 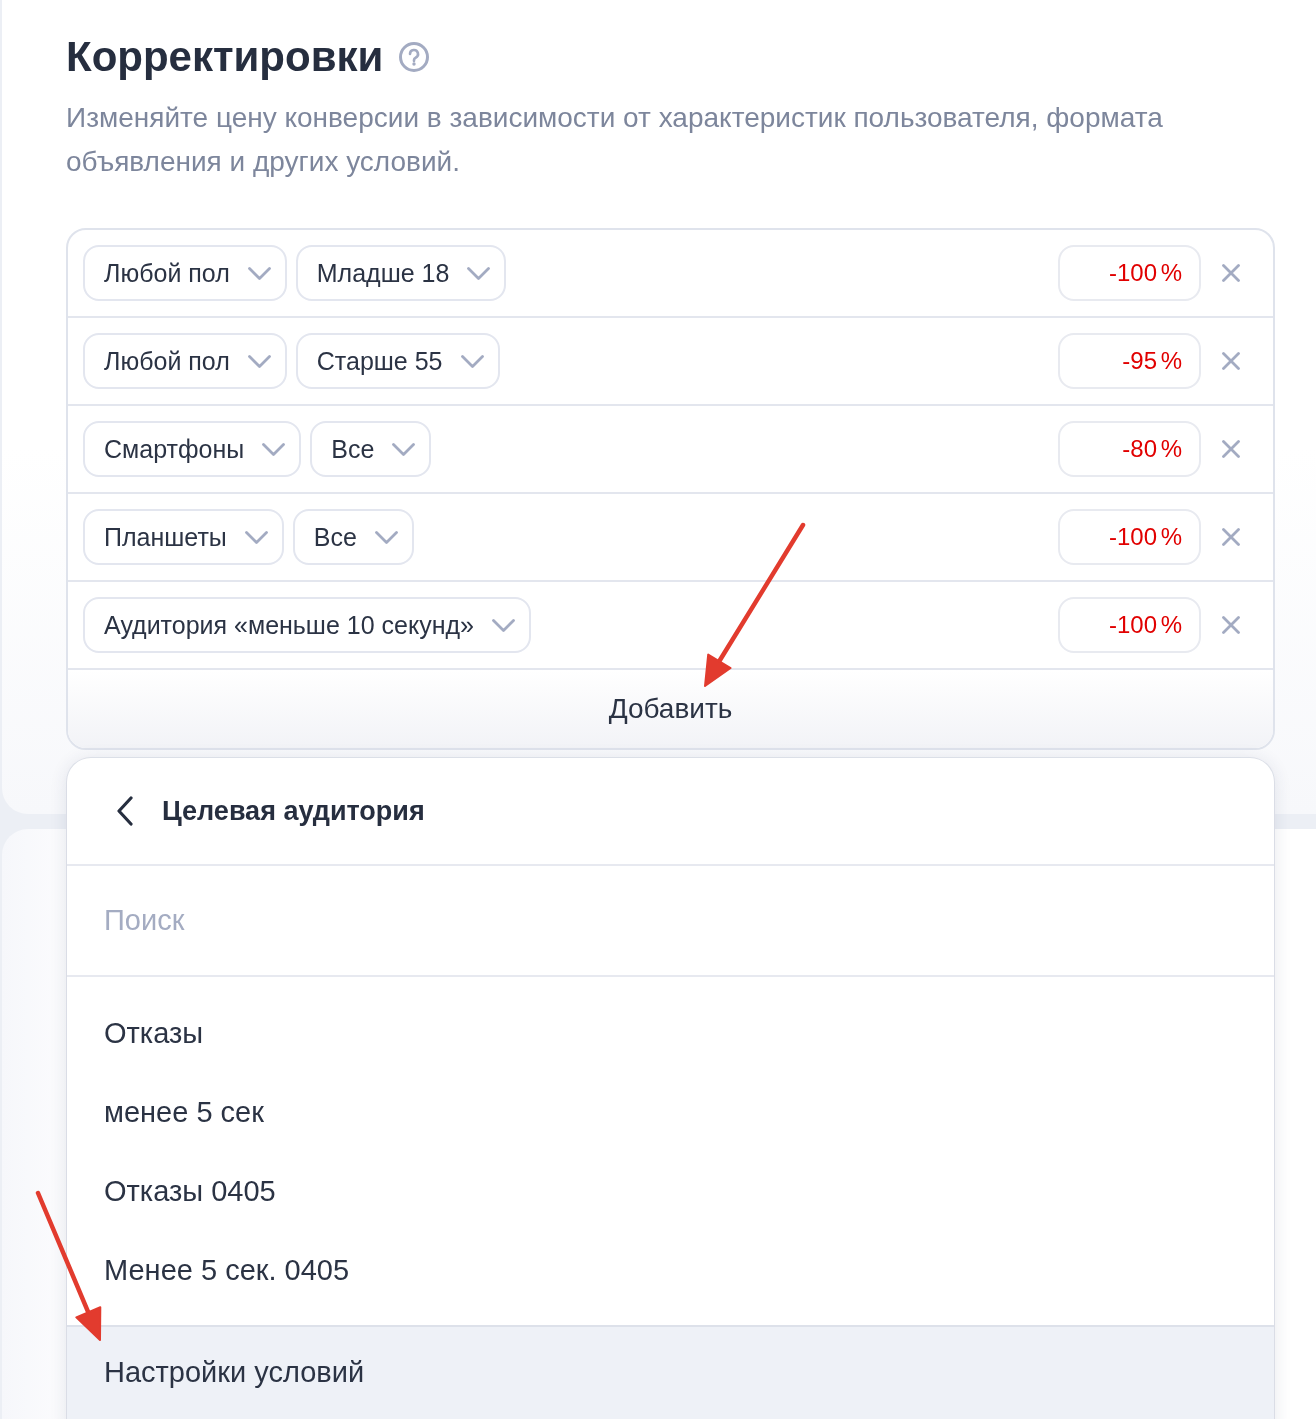 I want to click on footer-menu-item: Настройки условий, so click(x=670, y=1372).